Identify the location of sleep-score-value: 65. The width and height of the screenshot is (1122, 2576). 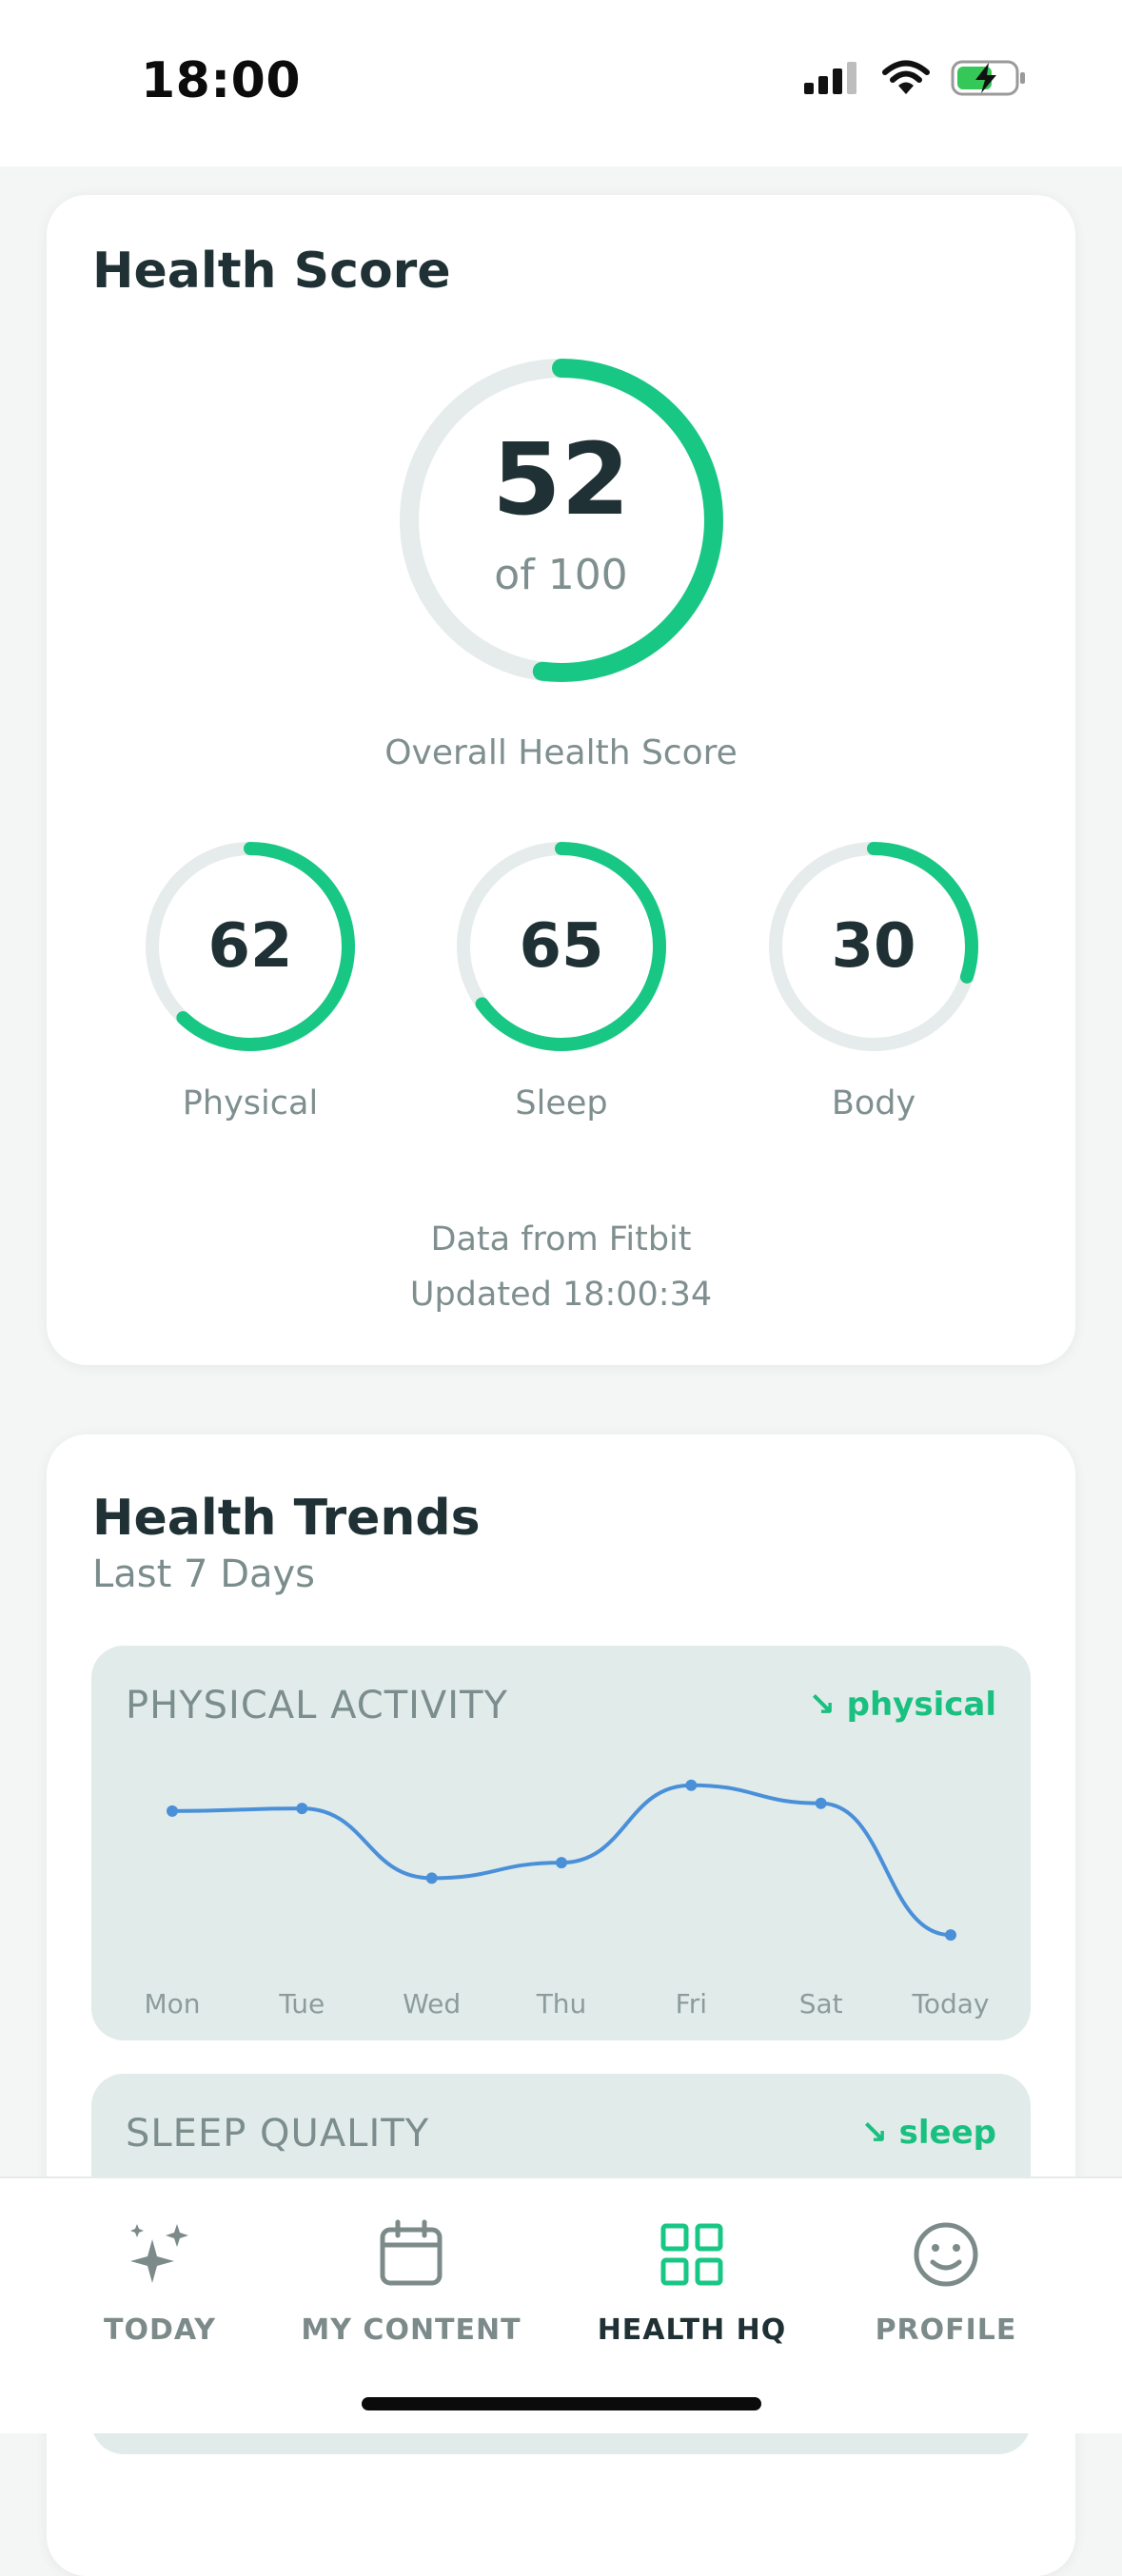
(561, 946).